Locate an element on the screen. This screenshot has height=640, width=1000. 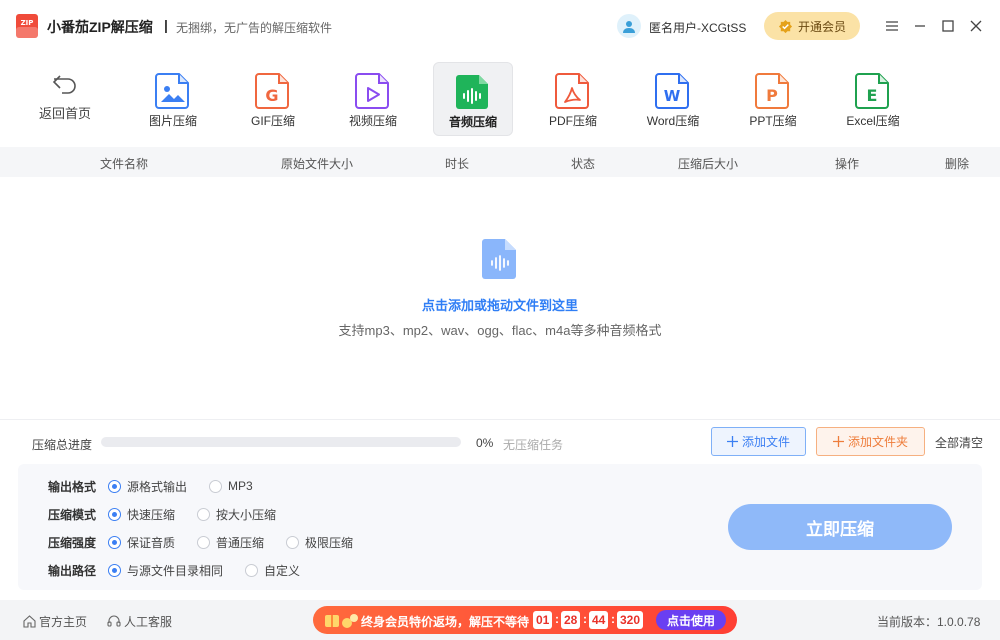
option-label: 源格式输出 is located at coordinates (157, 486).